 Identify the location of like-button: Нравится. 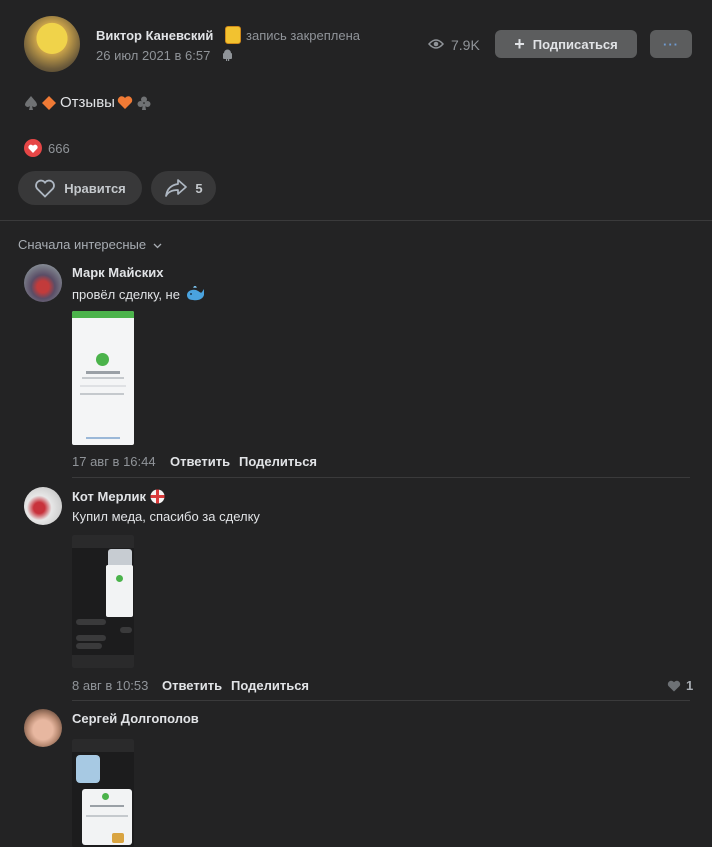
(80, 188).